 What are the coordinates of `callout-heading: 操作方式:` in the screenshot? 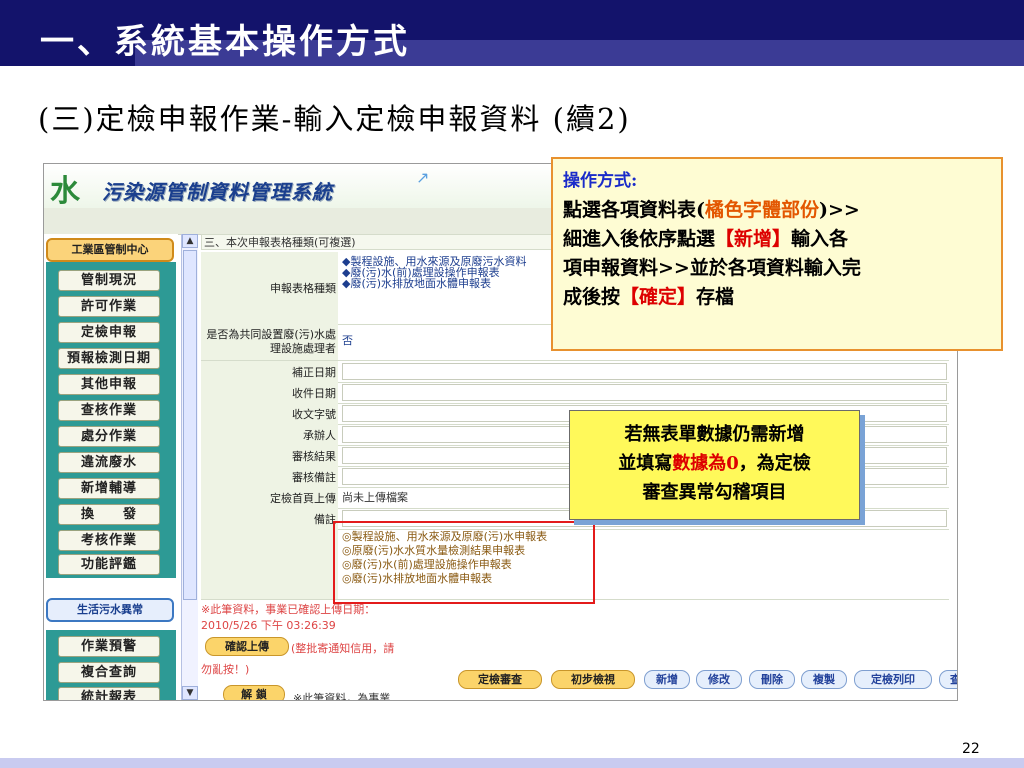 It's located at (600, 181).